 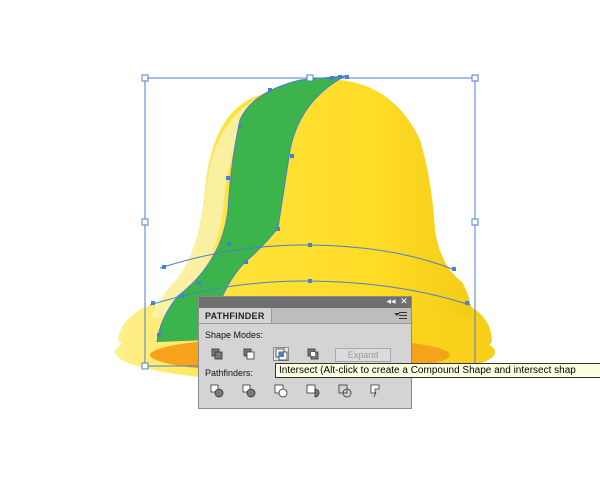 I want to click on tab-pathfinder: PATHFINDER, so click(x=235, y=315).